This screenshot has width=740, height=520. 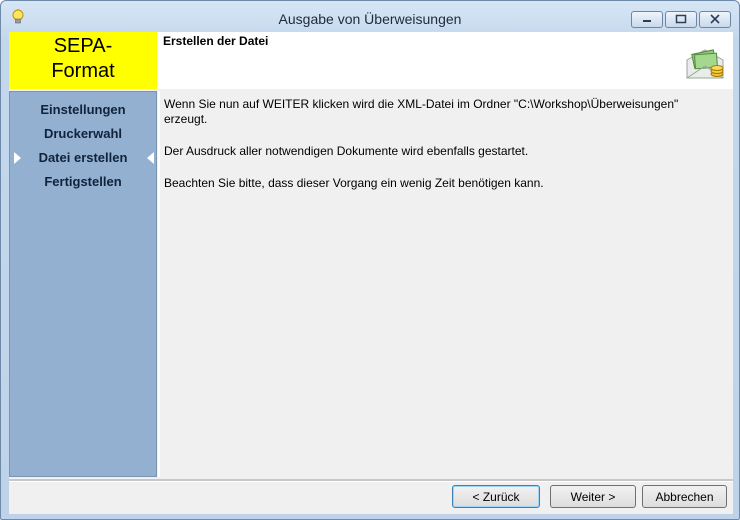 I want to click on step-title: Erstellen der Datei, so click(x=216, y=41).